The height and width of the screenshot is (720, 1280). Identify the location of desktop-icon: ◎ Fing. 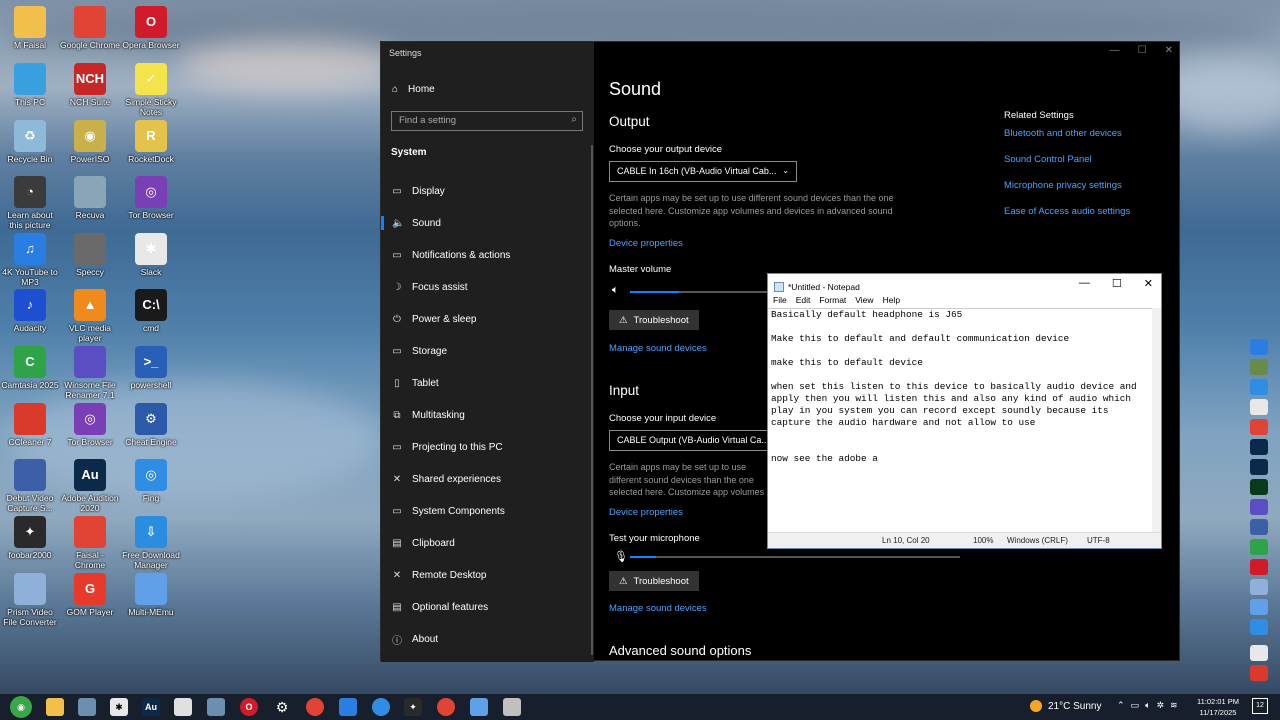
(151, 481).